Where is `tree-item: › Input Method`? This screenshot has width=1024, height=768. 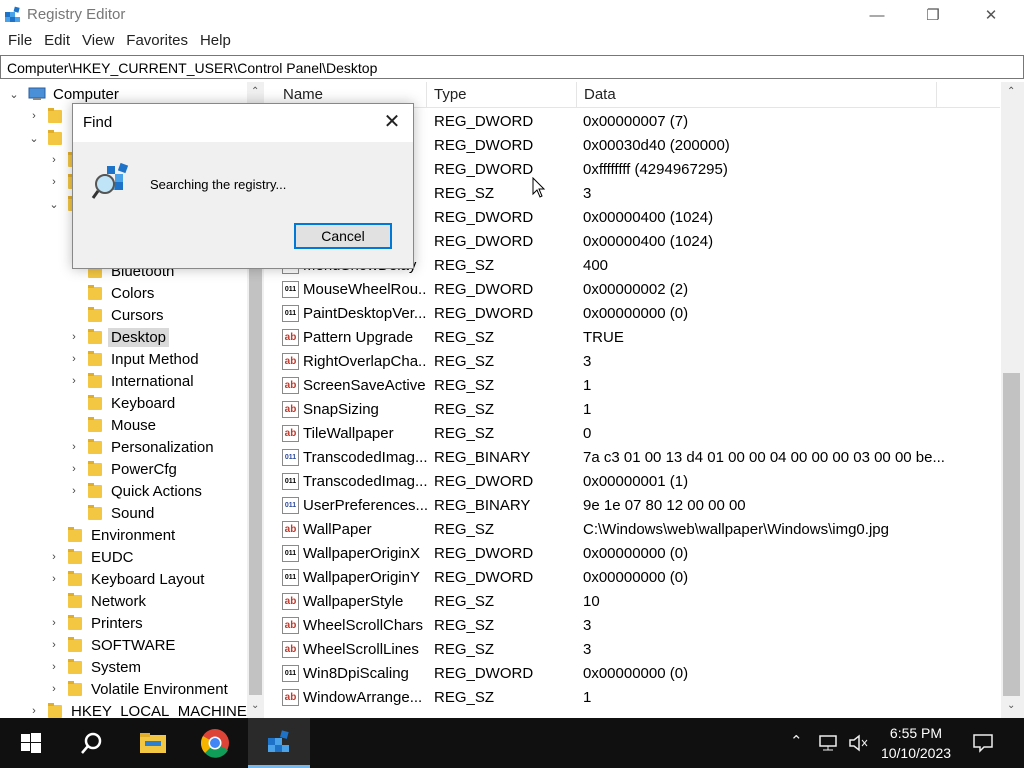
tree-item: › Input Method is located at coordinates (135, 359).